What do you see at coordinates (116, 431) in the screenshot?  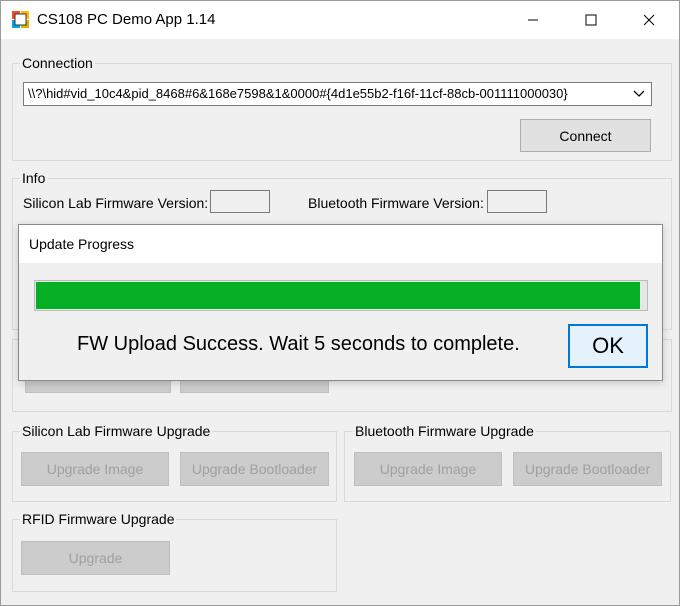 I see `silicon-upgrade-group-label: Silicon Lab Firmware Upgrade` at bounding box center [116, 431].